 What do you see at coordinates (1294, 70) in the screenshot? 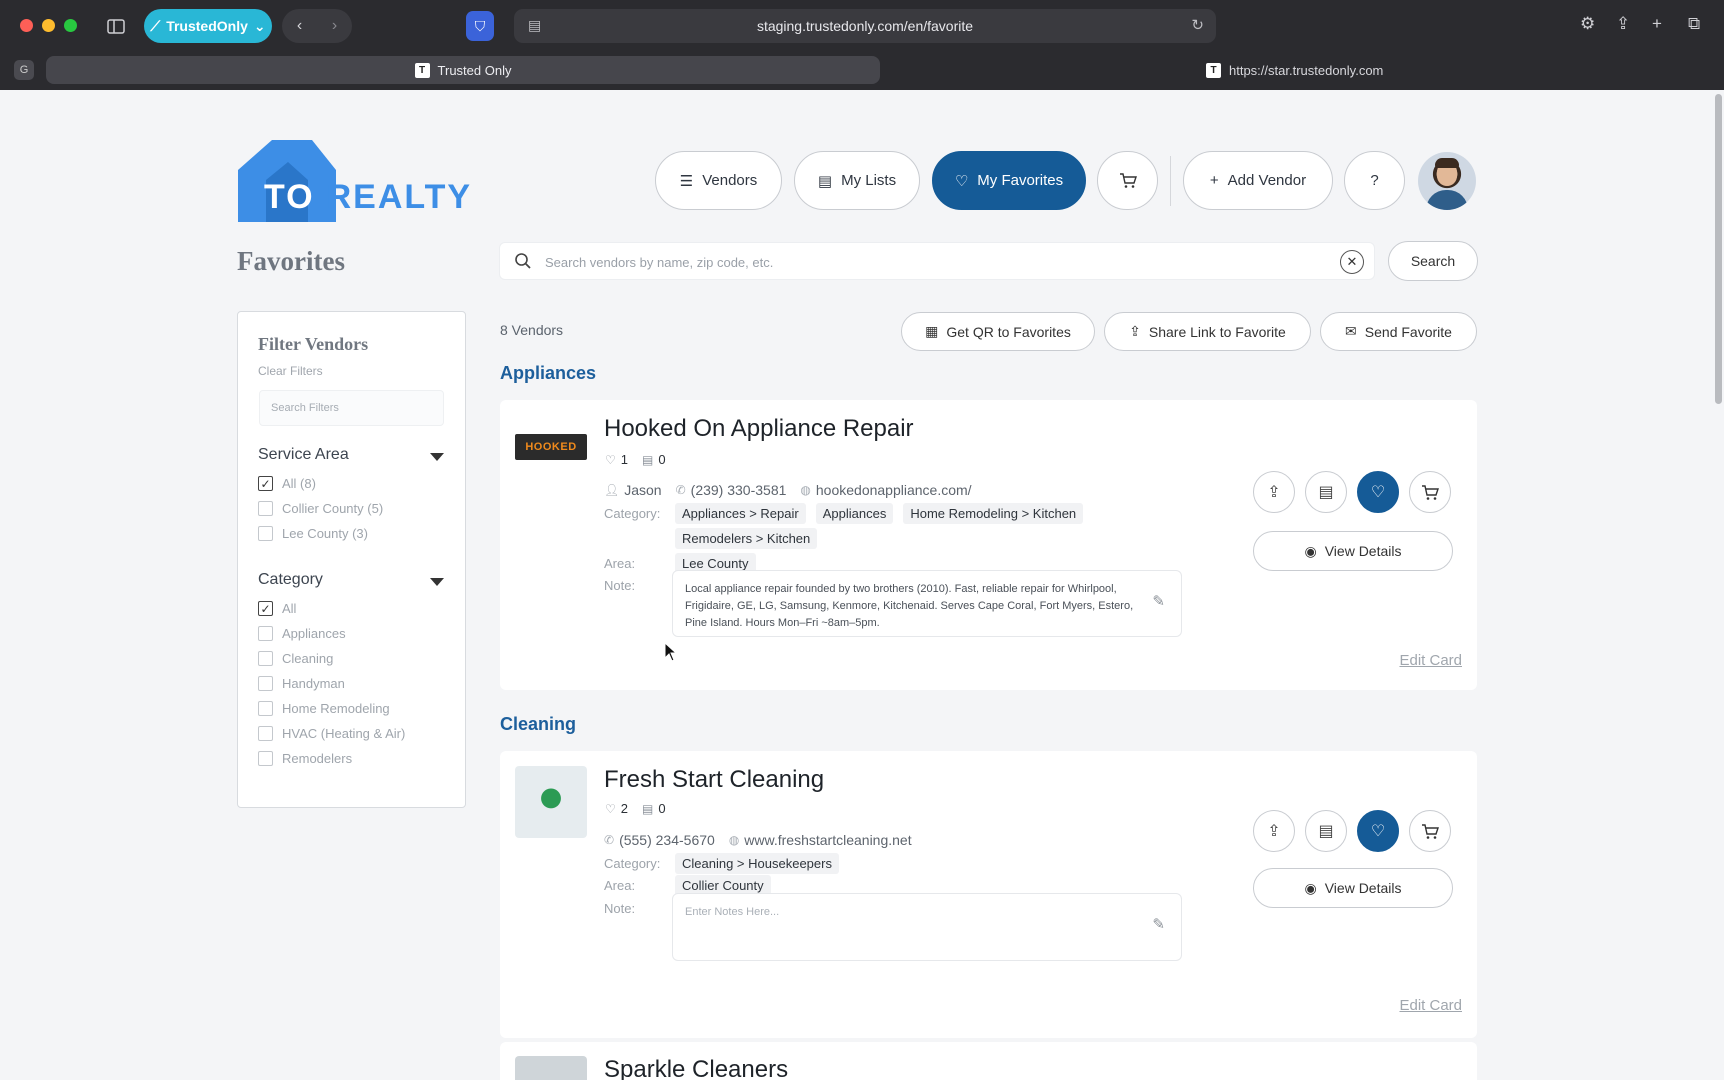
I see `tab-star-trustedonly: T https://star.trustedonly.com` at bounding box center [1294, 70].